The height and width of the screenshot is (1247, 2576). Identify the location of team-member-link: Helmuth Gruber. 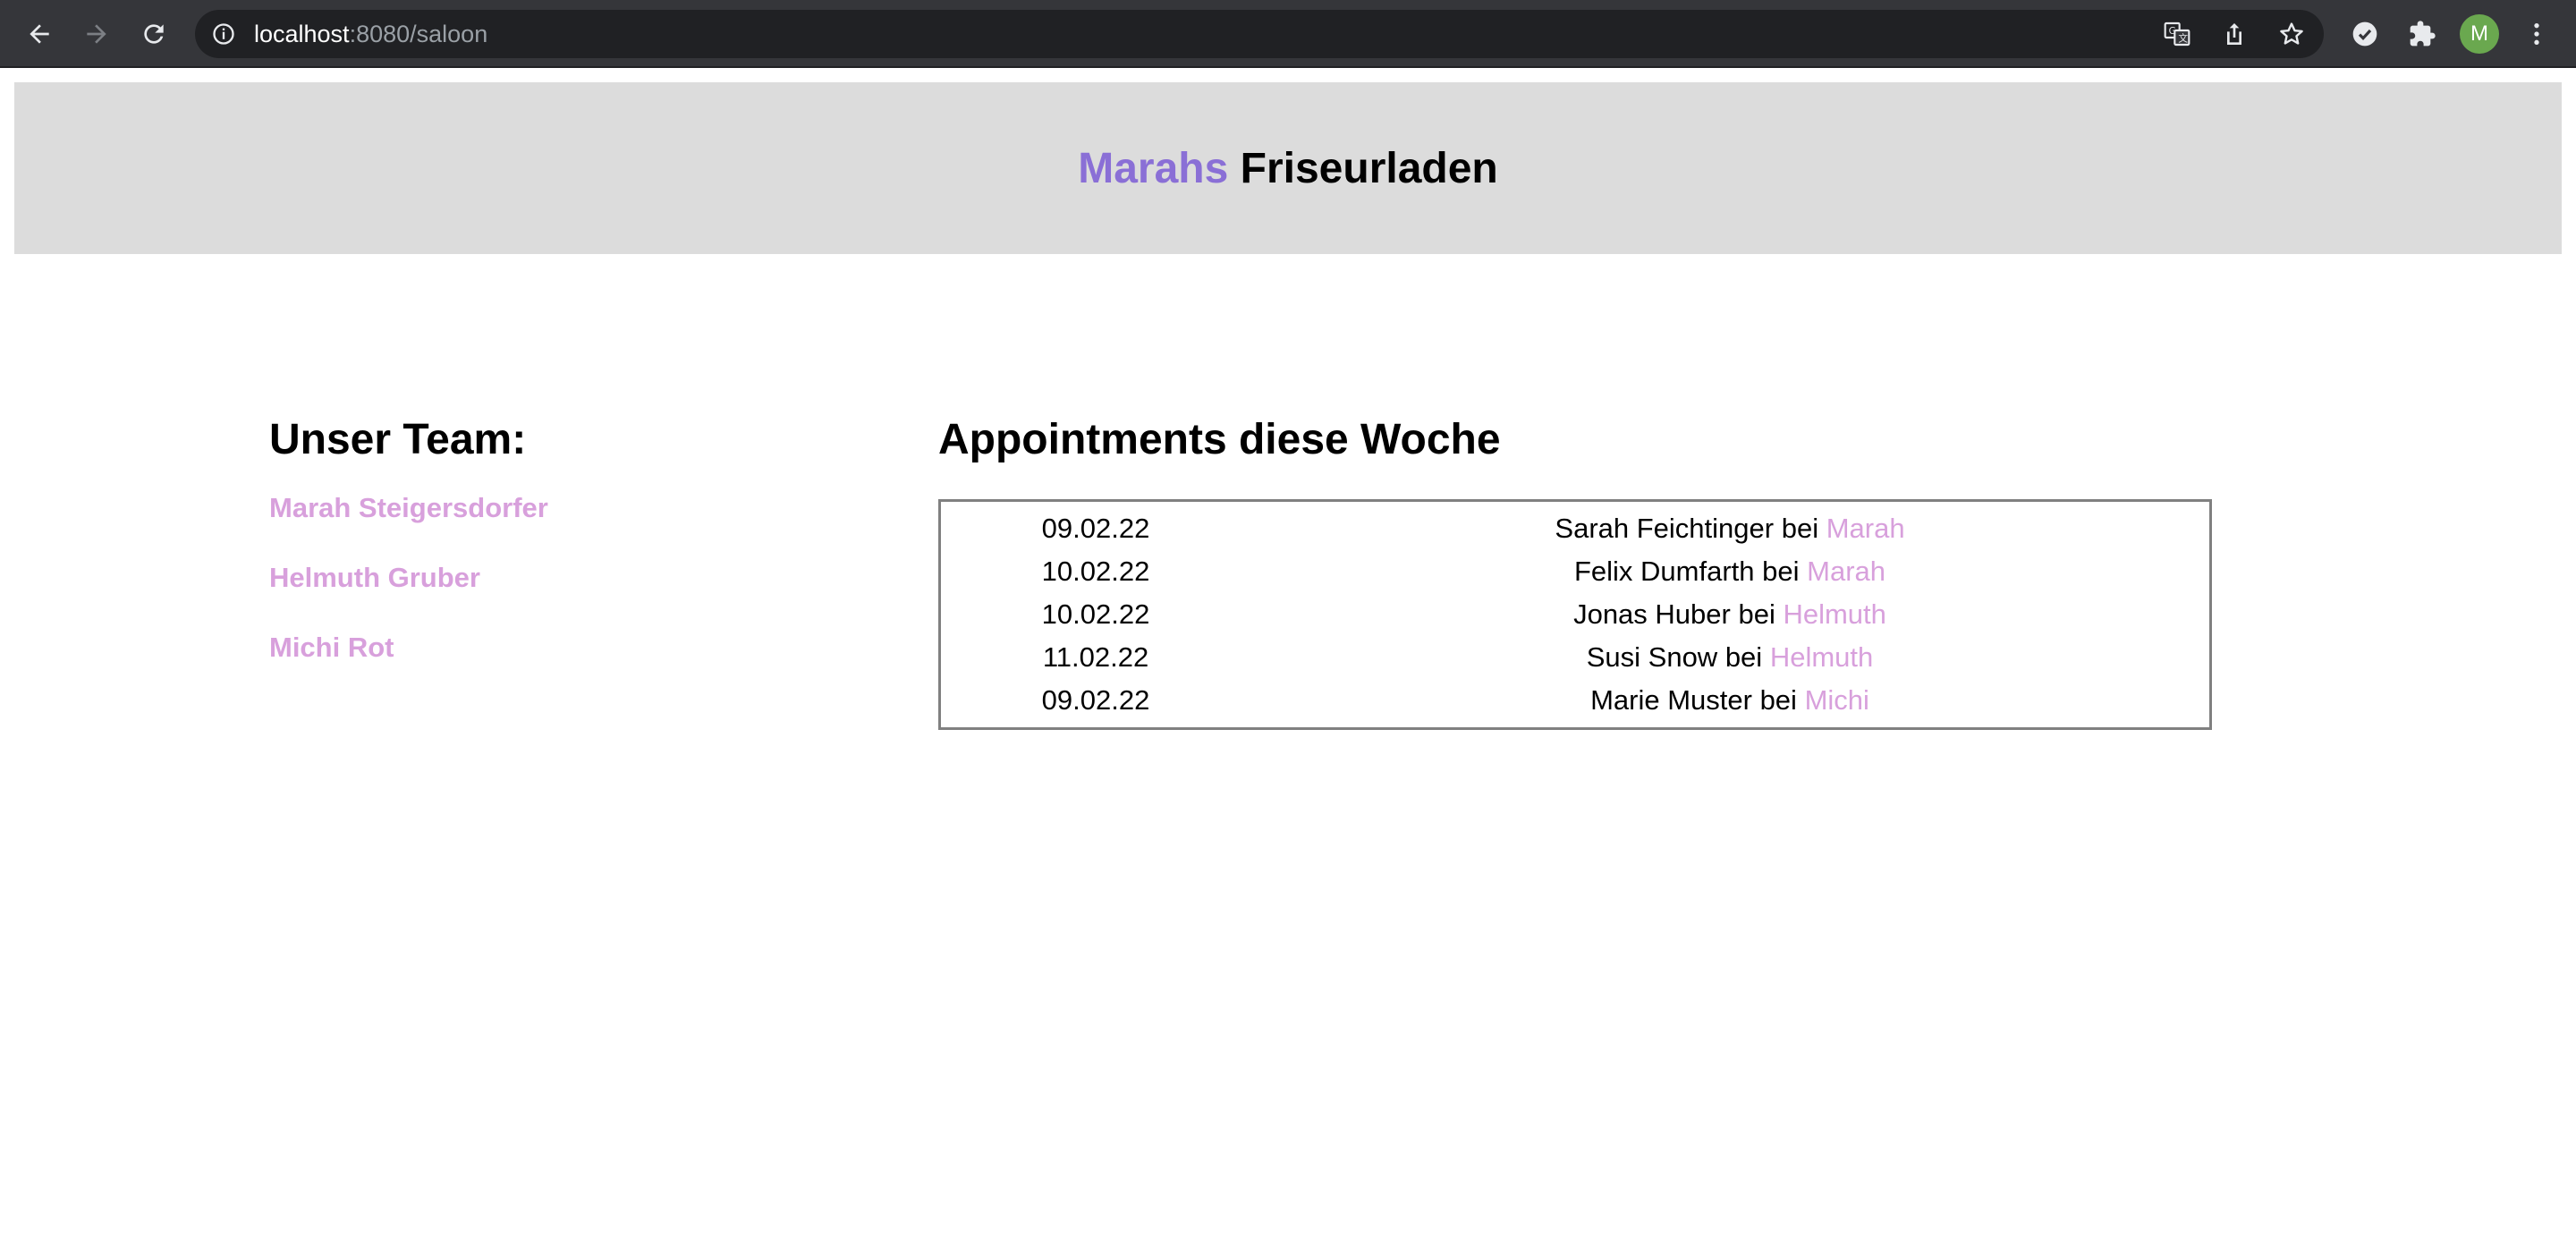
(537, 578).